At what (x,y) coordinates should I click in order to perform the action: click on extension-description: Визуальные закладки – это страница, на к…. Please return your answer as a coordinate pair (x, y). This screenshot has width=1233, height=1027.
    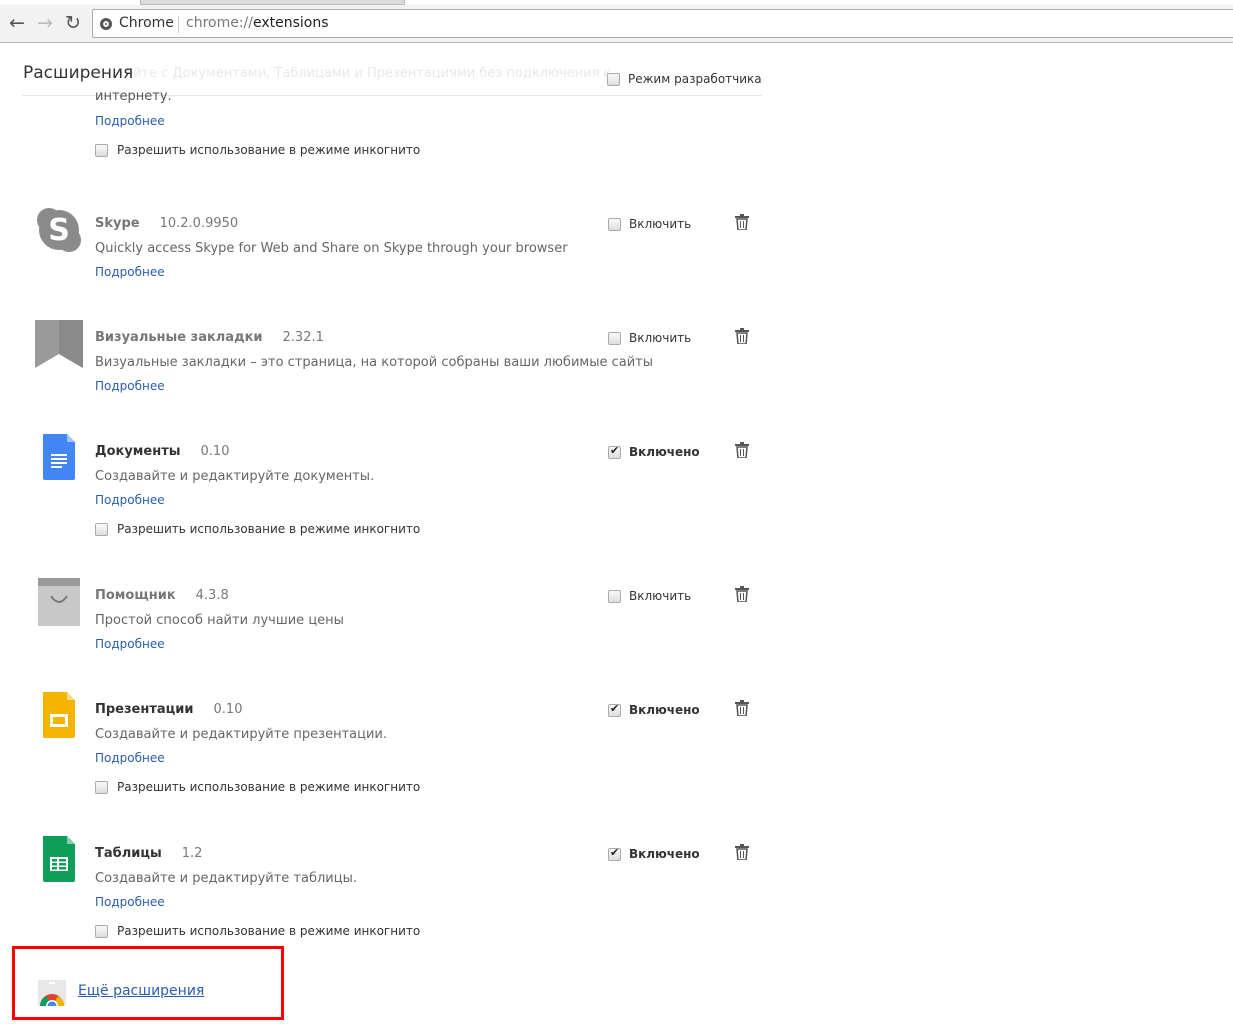
    Looking at the image, I should click on (374, 362).